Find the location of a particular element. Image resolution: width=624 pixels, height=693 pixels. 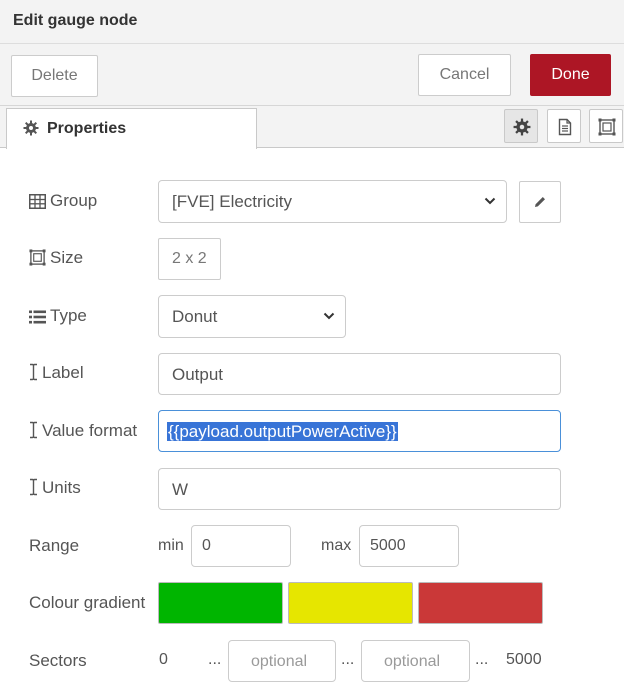

range-label: Range is located at coordinates (54, 545).